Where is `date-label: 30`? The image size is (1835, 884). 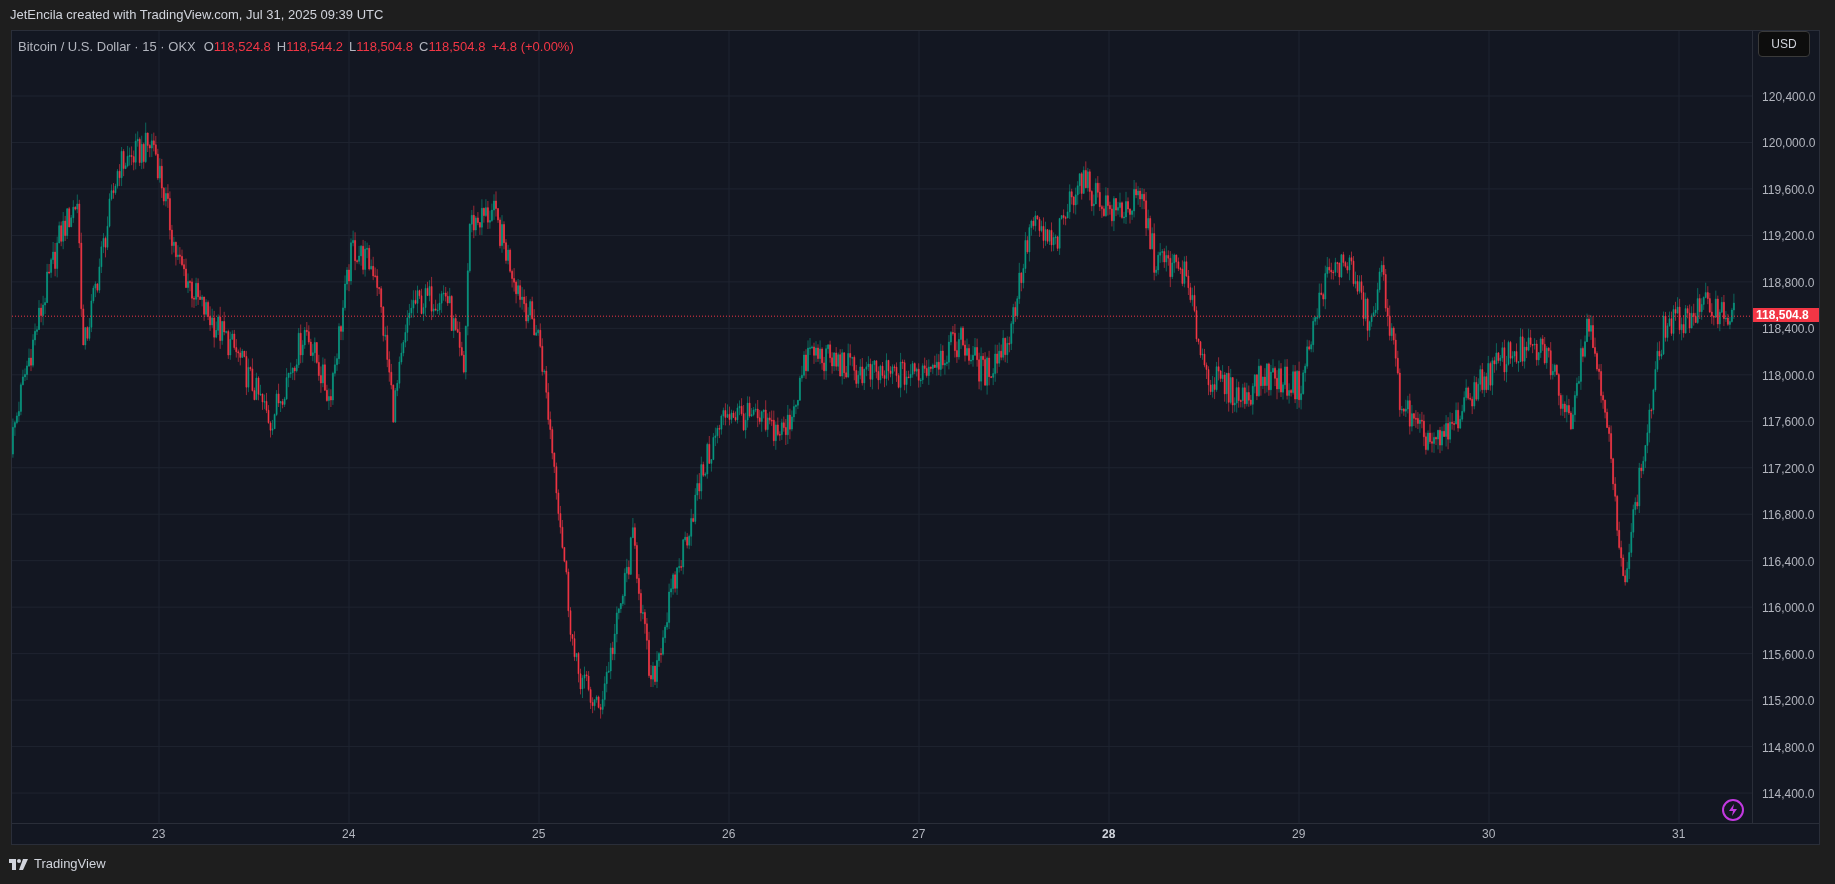
date-label: 30 is located at coordinates (1489, 834).